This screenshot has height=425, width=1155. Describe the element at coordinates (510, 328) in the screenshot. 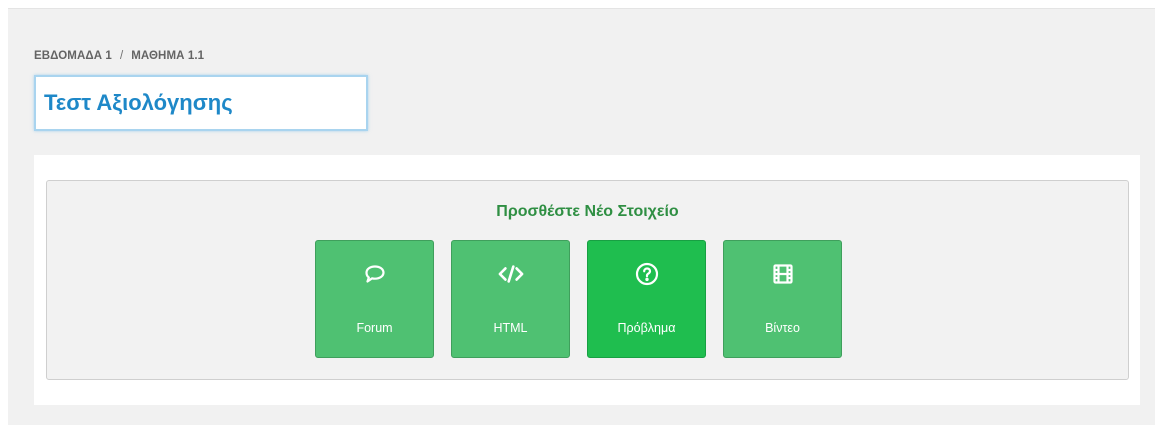

I see `add-html-label: HTML` at that location.